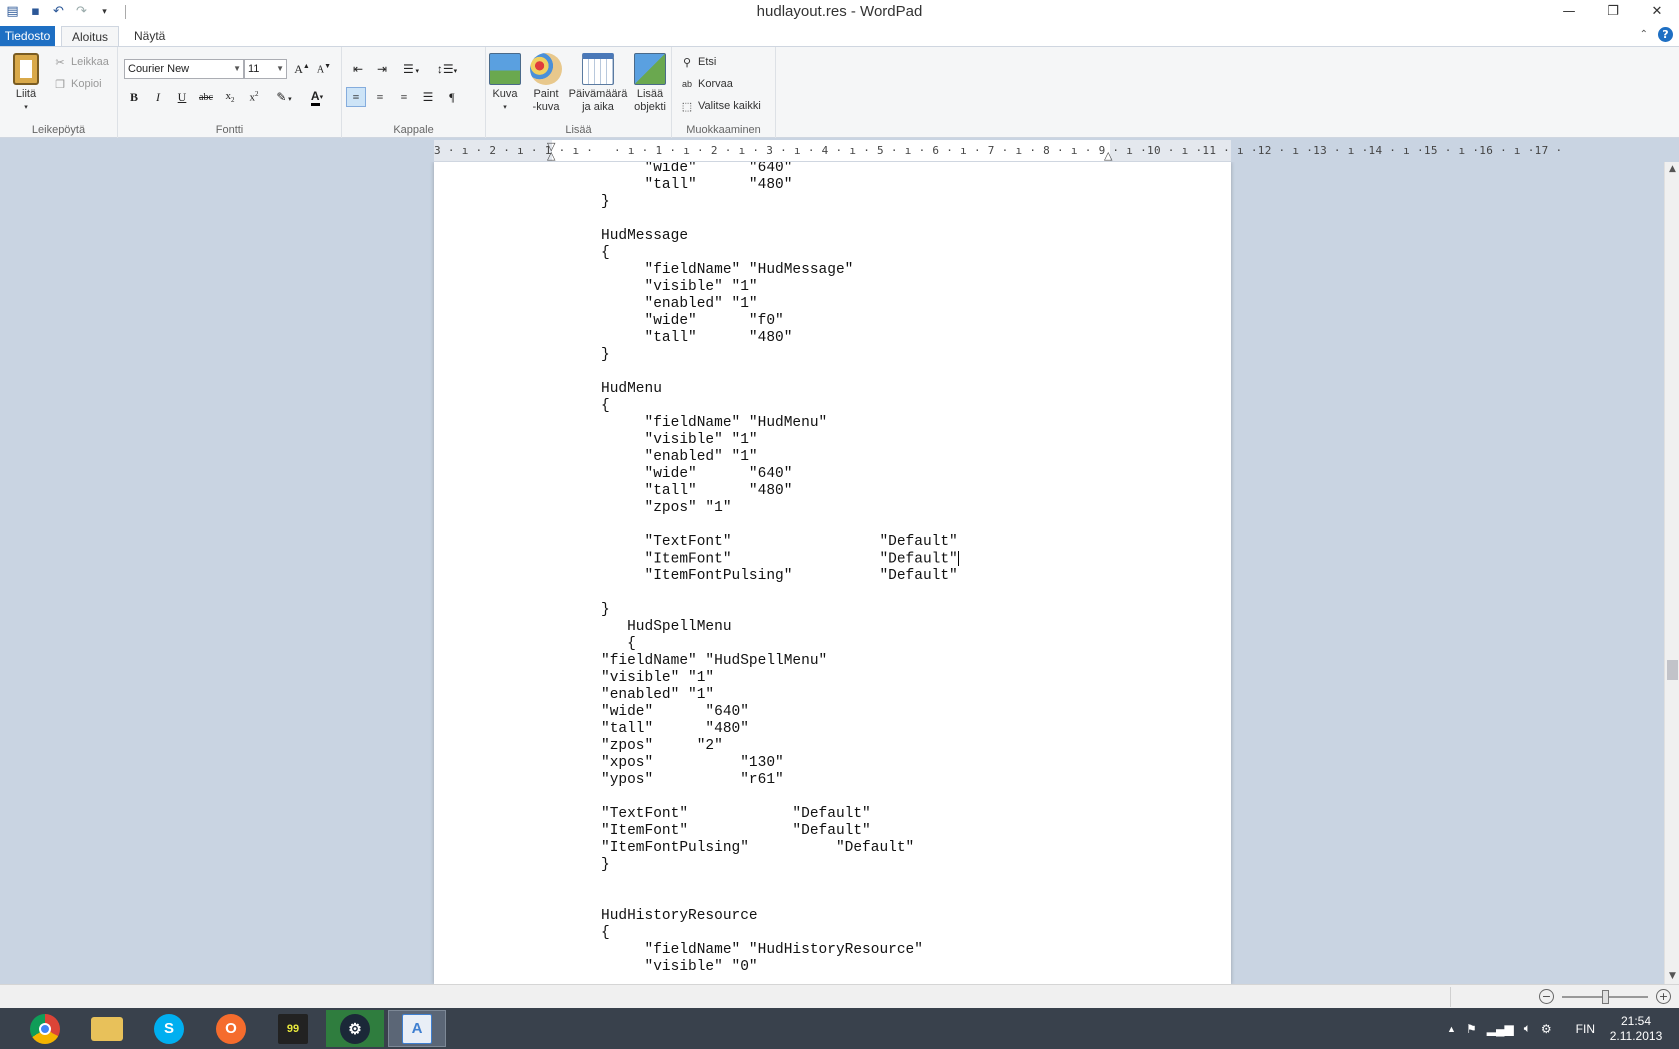  Describe the element at coordinates (182, 97) in the screenshot. I see `underline-button: U` at that location.